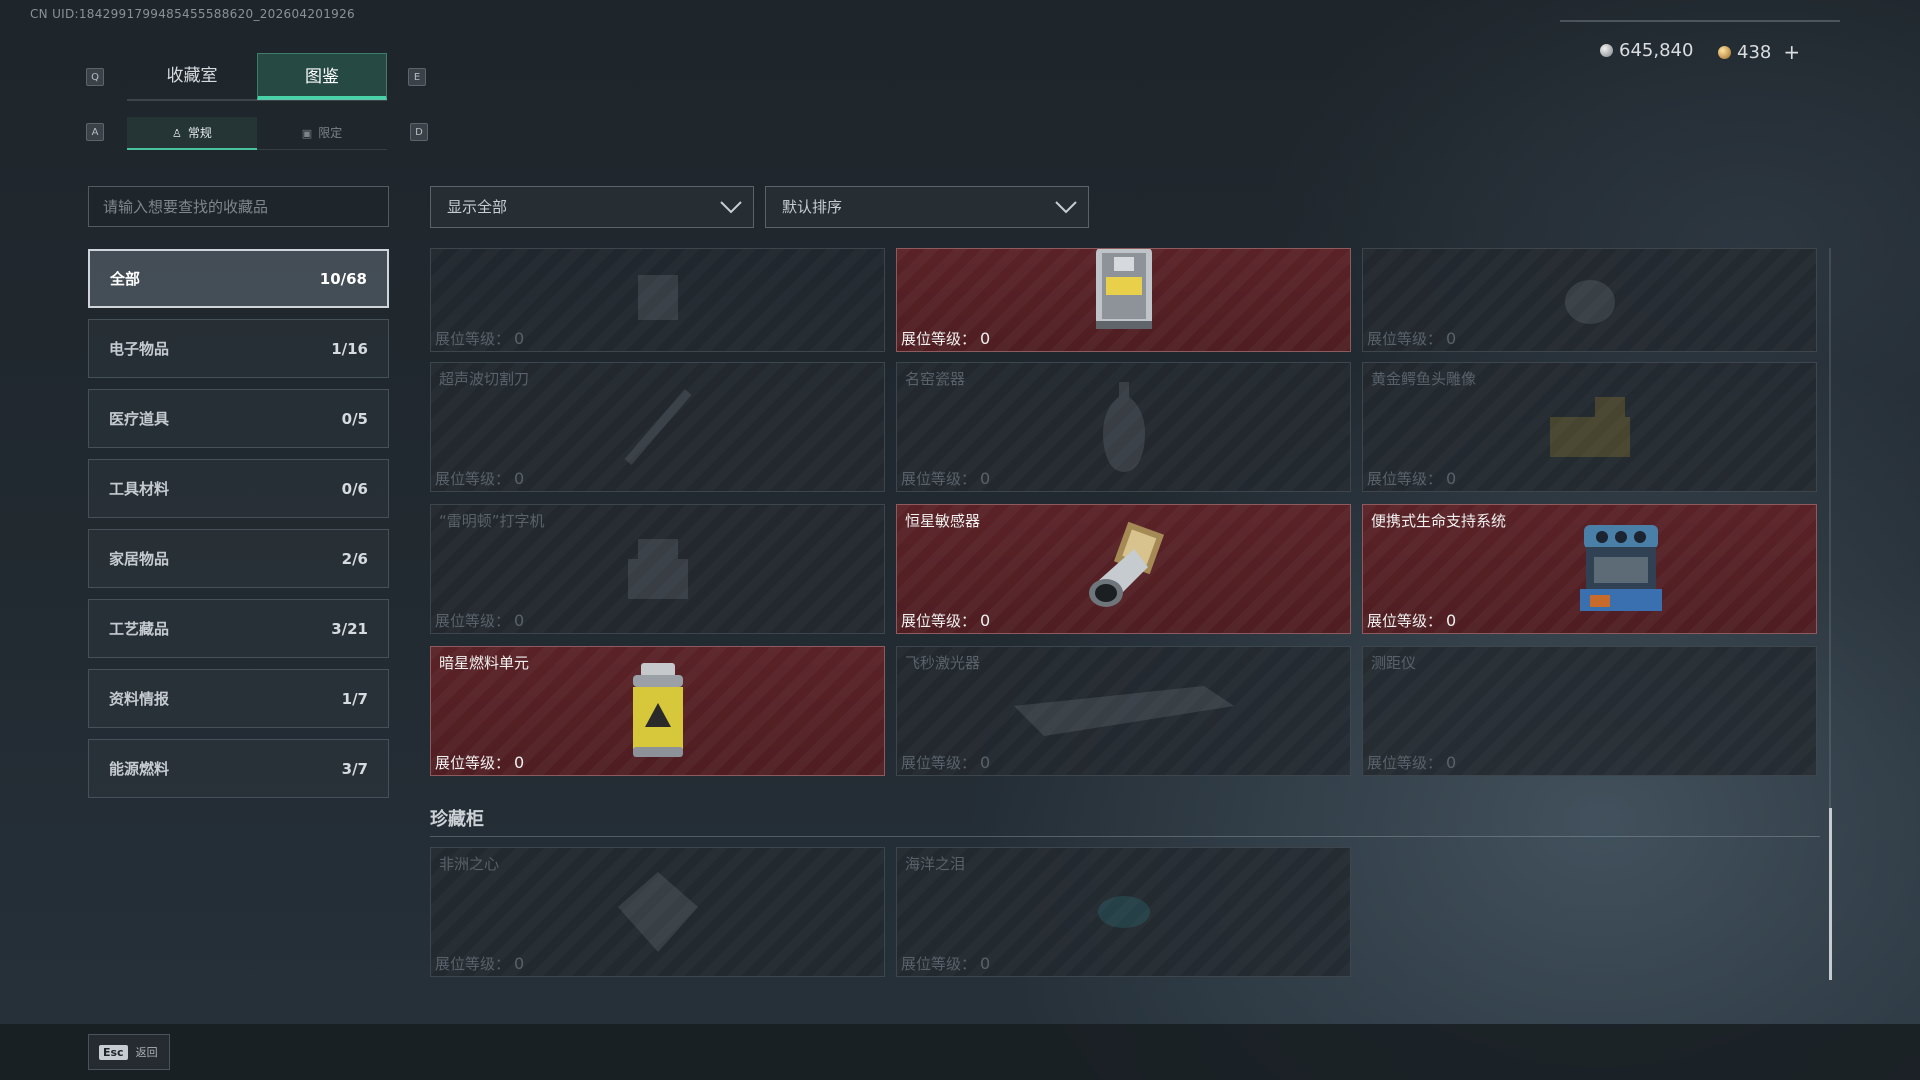 The image size is (1920, 1080). What do you see at coordinates (935, 864) in the screenshot?
I see `item-name: 海洋之泪` at bounding box center [935, 864].